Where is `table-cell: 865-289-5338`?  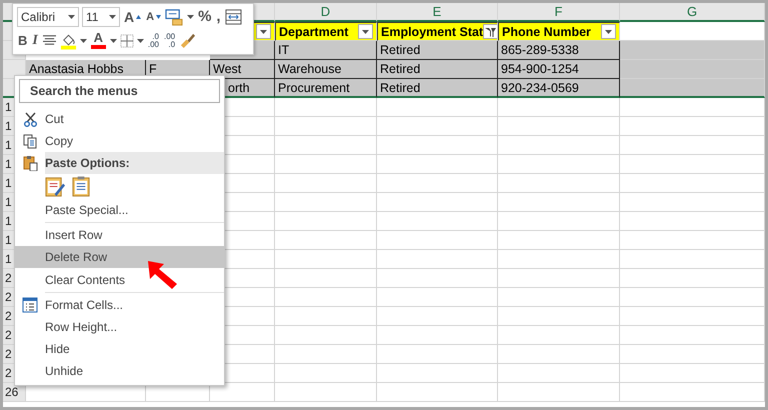
table-cell: 865-289-5338 is located at coordinates (559, 50).